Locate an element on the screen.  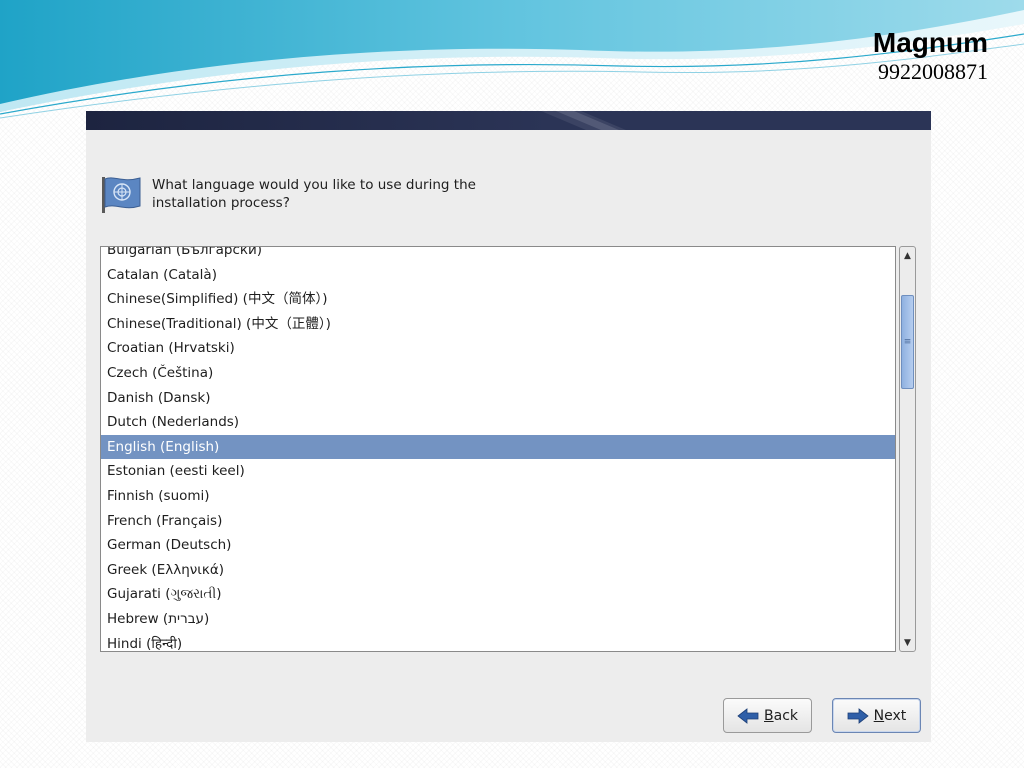
language-option: Catalan (Català) is located at coordinates (498, 275).